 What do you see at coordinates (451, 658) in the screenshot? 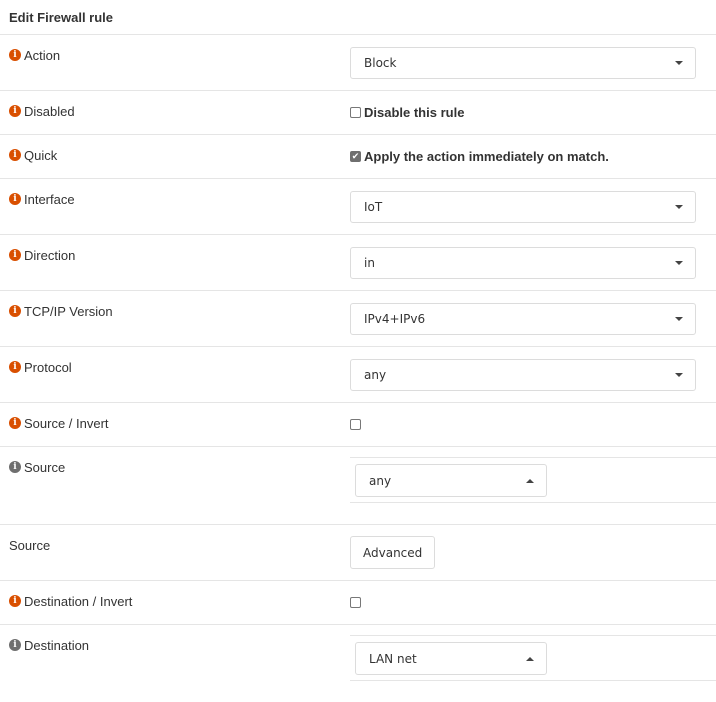
I see `destination-select: LAN net` at bounding box center [451, 658].